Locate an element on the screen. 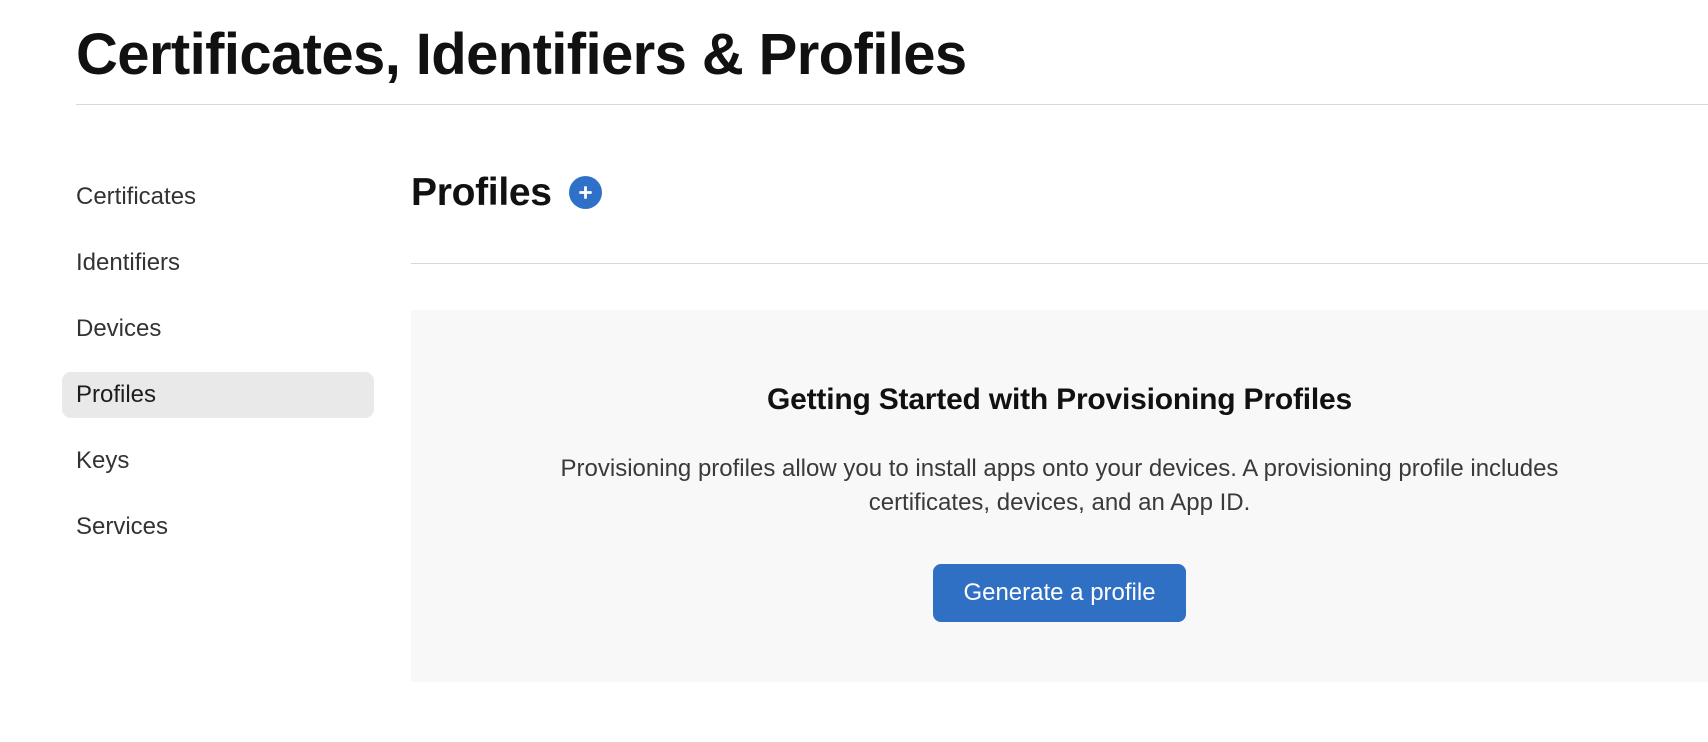  sidebar-item-certificates: Certificates is located at coordinates (218, 197).